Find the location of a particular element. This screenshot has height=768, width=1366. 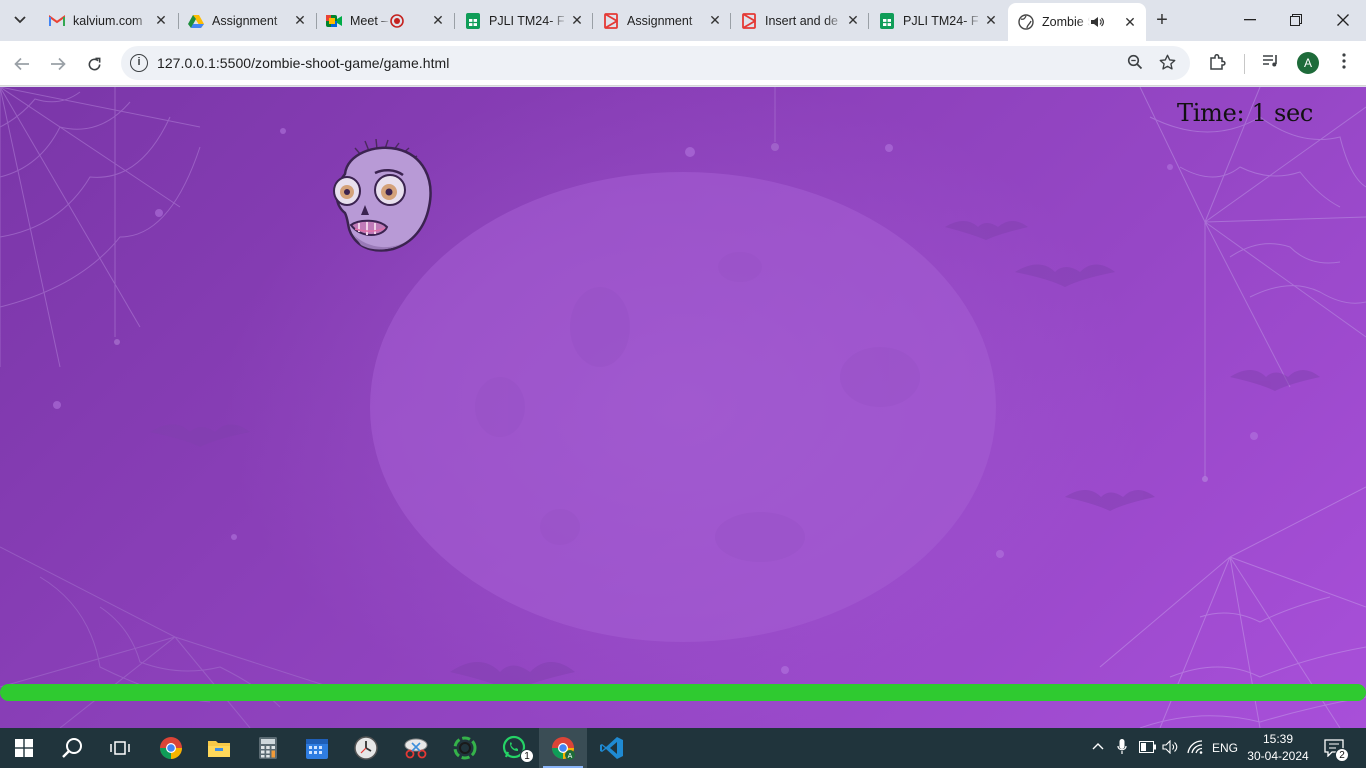

back-arrow-icon is located at coordinates (22, 64).